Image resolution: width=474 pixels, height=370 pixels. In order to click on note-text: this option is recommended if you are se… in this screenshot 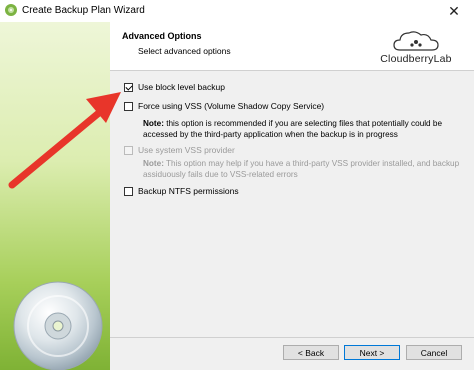, I will do `click(292, 129)`.